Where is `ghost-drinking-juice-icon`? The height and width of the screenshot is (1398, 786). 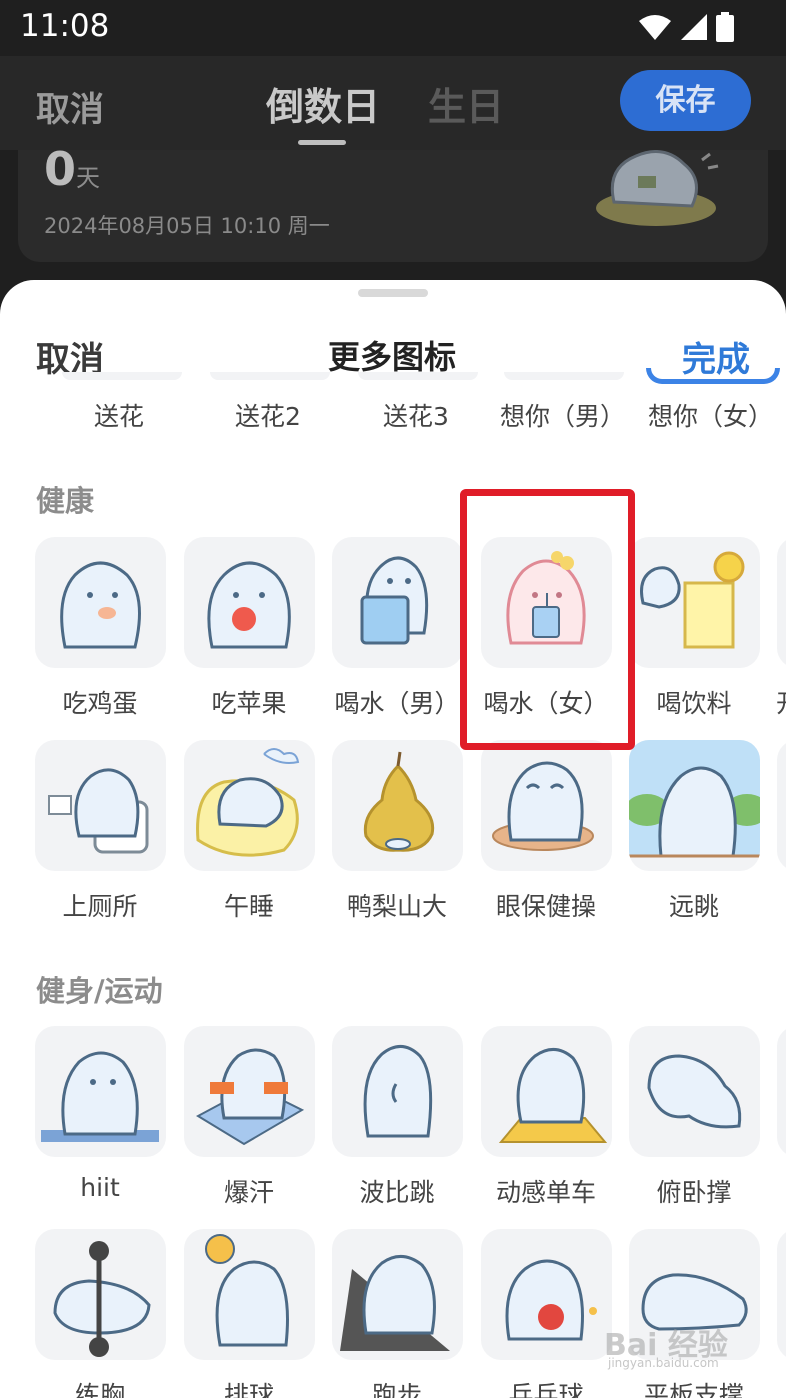
ghost-drinking-juice-icon is located at coordinates (692, 600).